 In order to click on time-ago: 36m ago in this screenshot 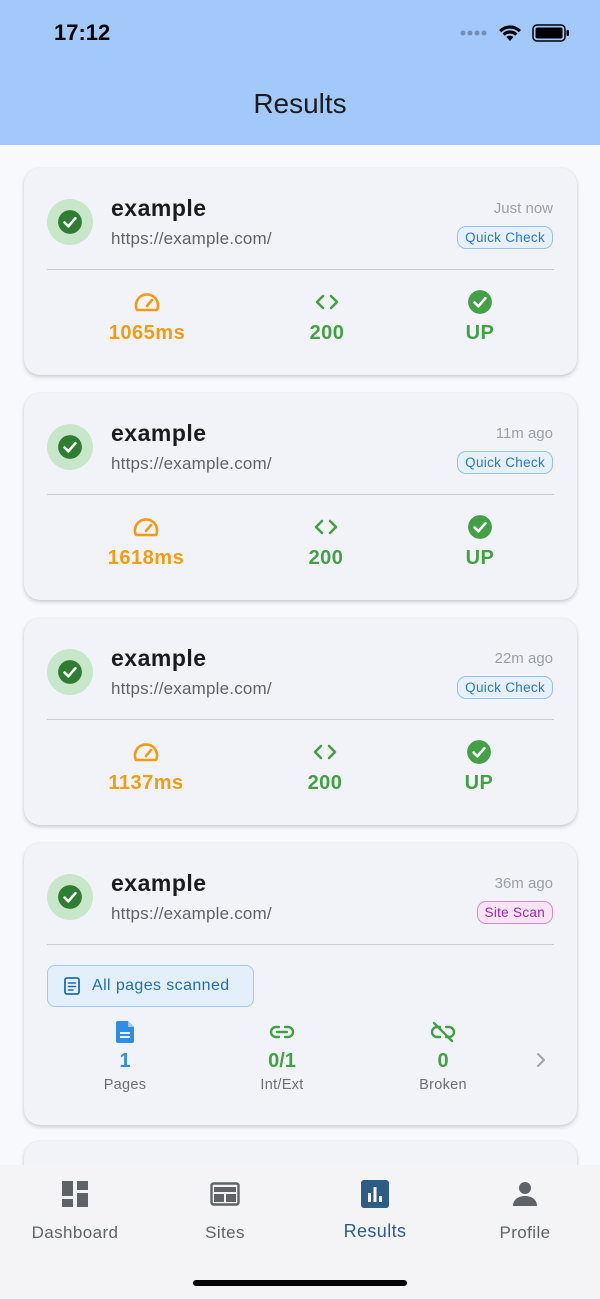, I will do `click(523, 883)`.